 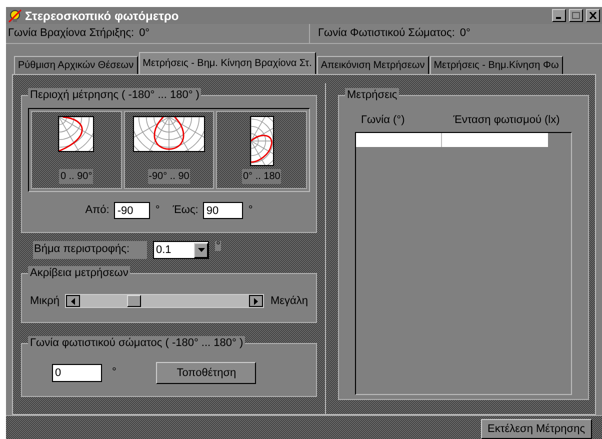 What do you see at coordinates (372, 95) in the screenshot?
I see `group-title: Μετρήσεις` at bounding box center [372, 95].